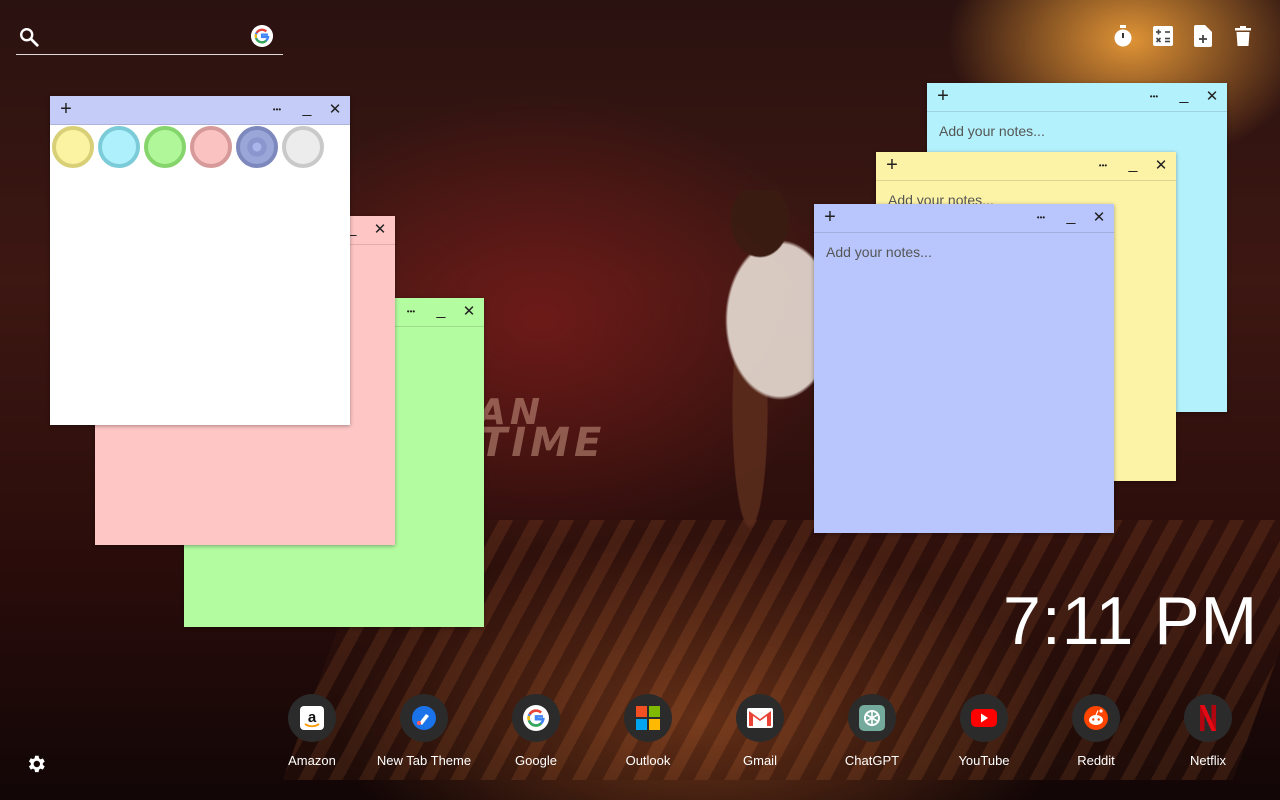  I want to click on netflix-icon, so click(1208, 718).